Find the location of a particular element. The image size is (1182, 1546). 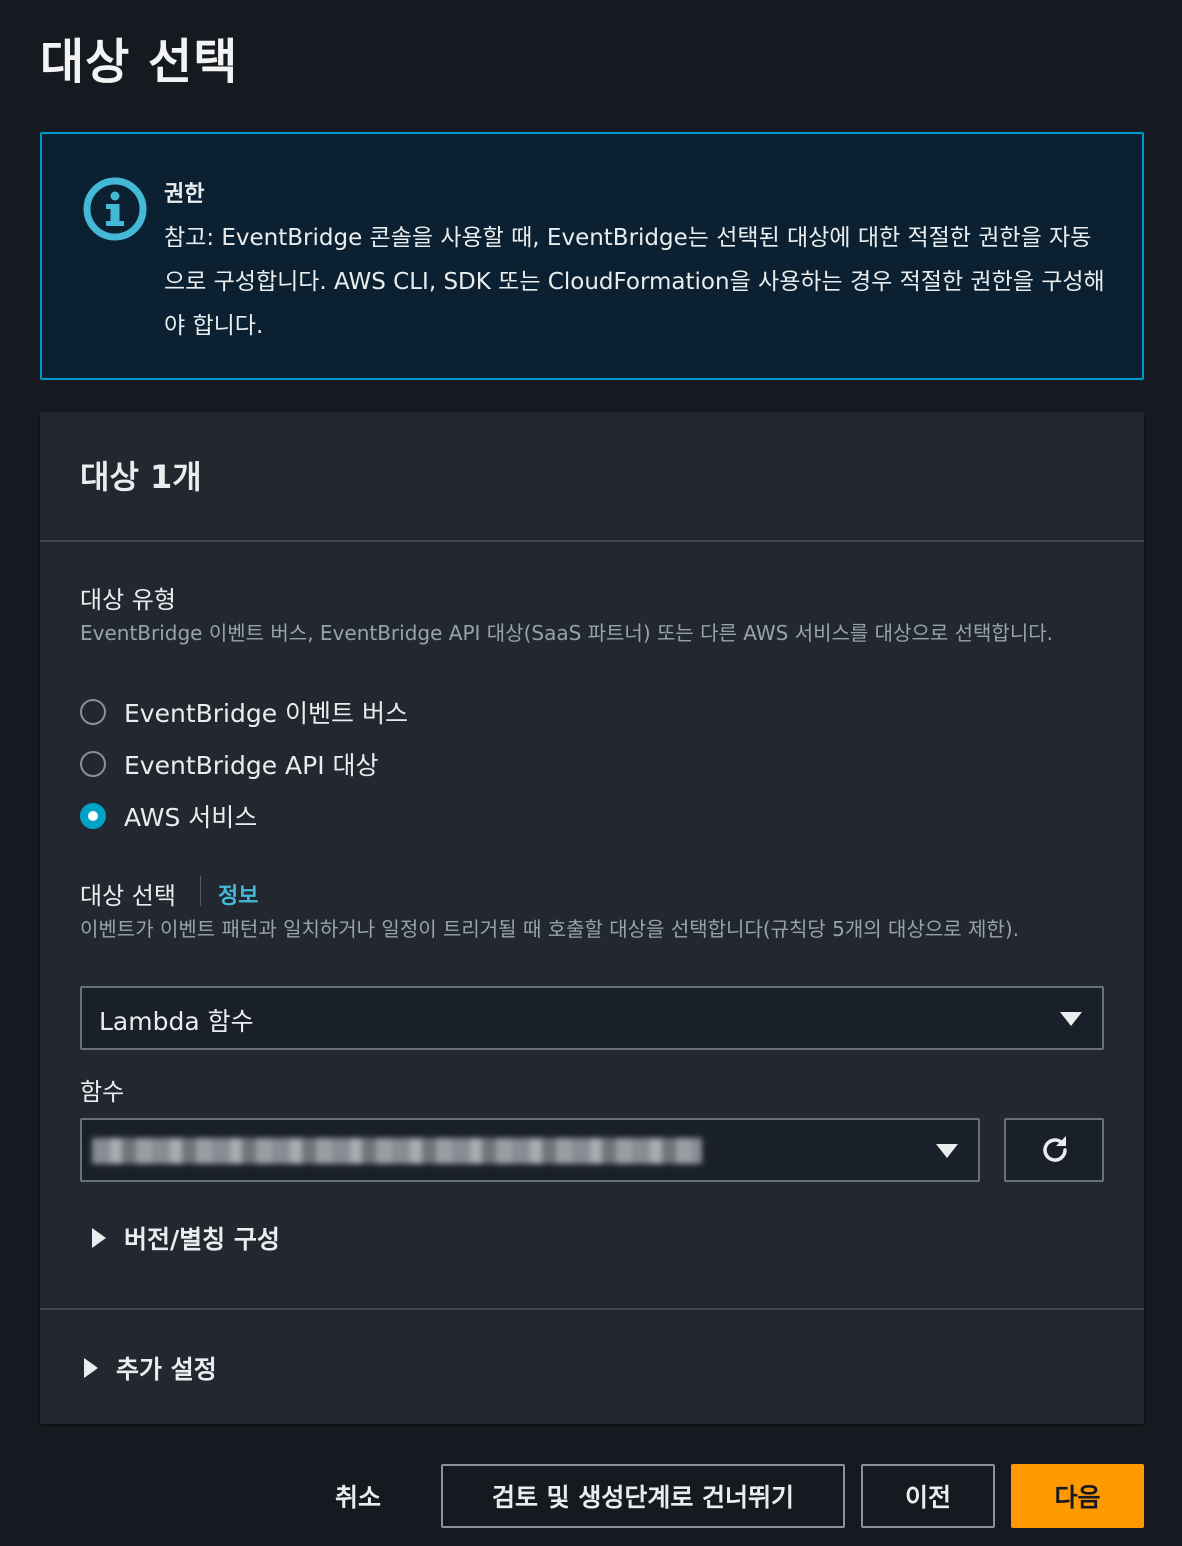

panel-title: 대상 1개 is located at coordinates (141, 477).